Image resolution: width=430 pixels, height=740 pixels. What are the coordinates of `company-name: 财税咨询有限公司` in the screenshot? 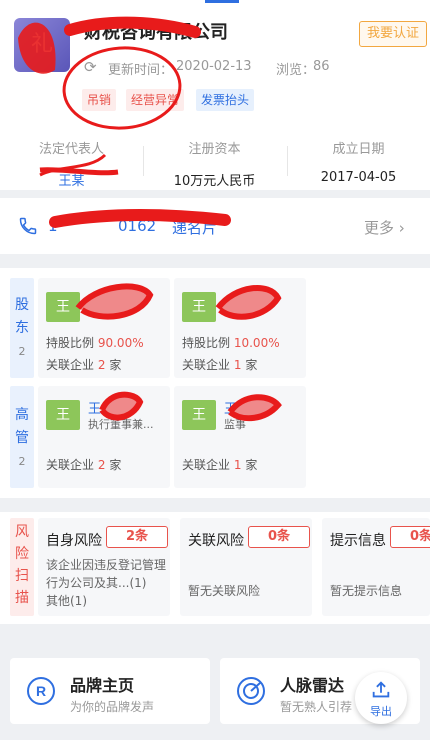 It's located at (156, 32).